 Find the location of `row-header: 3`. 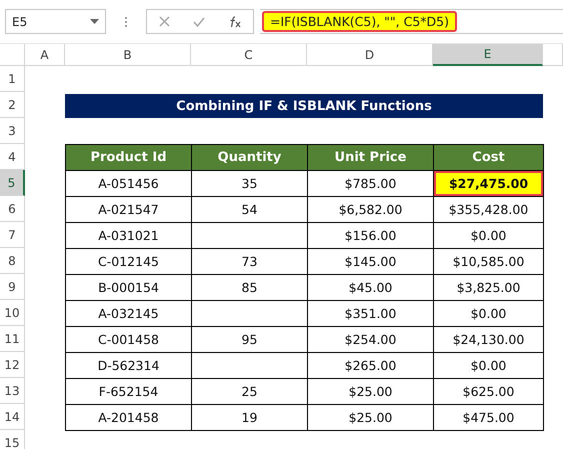

row-header: 3 is located at coordinates (12, 131).